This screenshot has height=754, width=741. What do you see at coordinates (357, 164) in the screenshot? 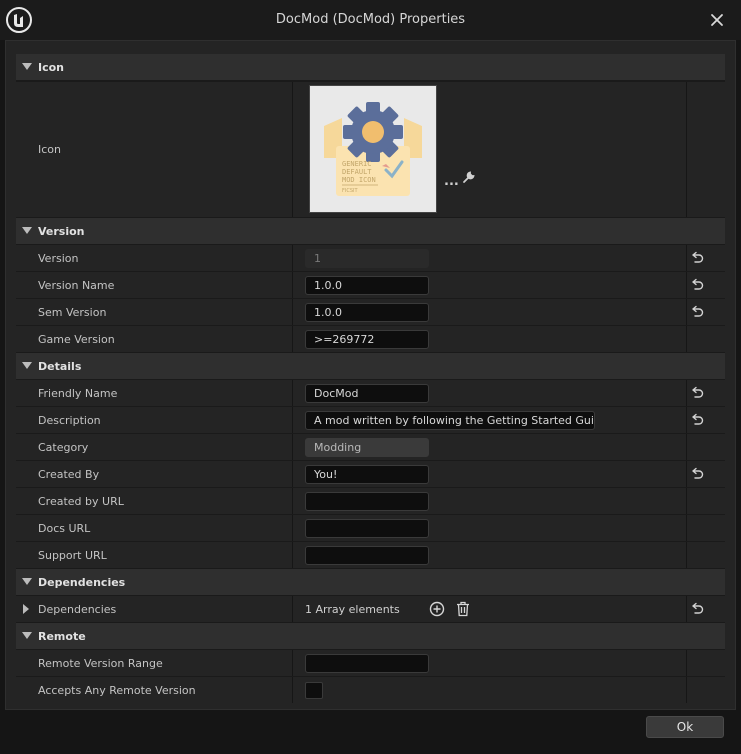
I see `thumb-text: GENERIC` at bounding box center [357, 164].